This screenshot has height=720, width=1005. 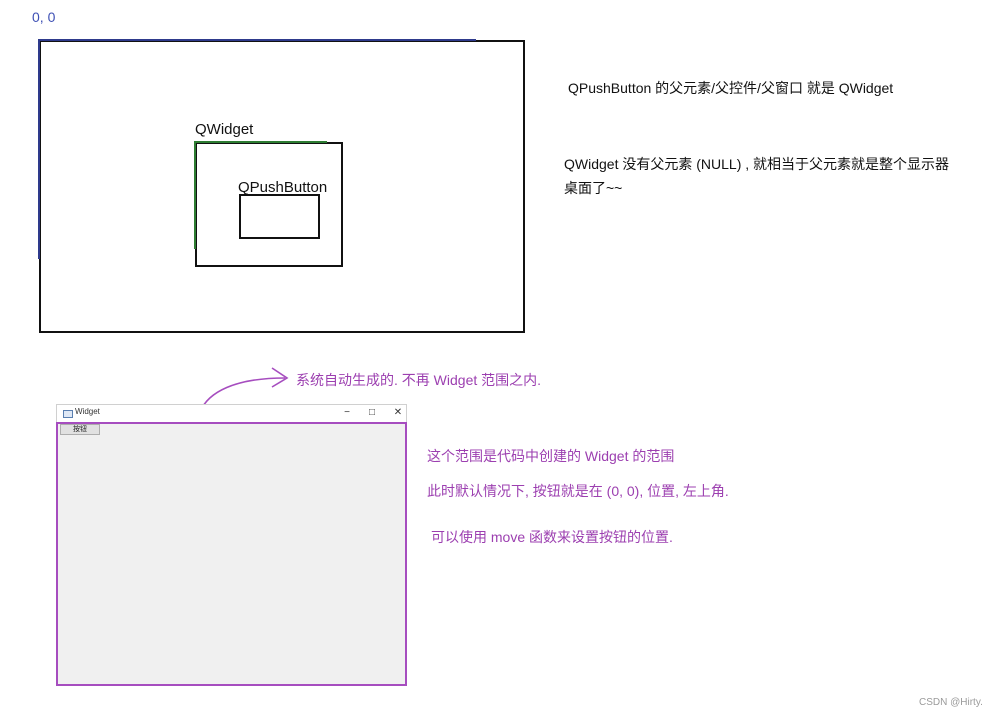 I want to click on qwidget-axis-left, so click(x=195, y=195).